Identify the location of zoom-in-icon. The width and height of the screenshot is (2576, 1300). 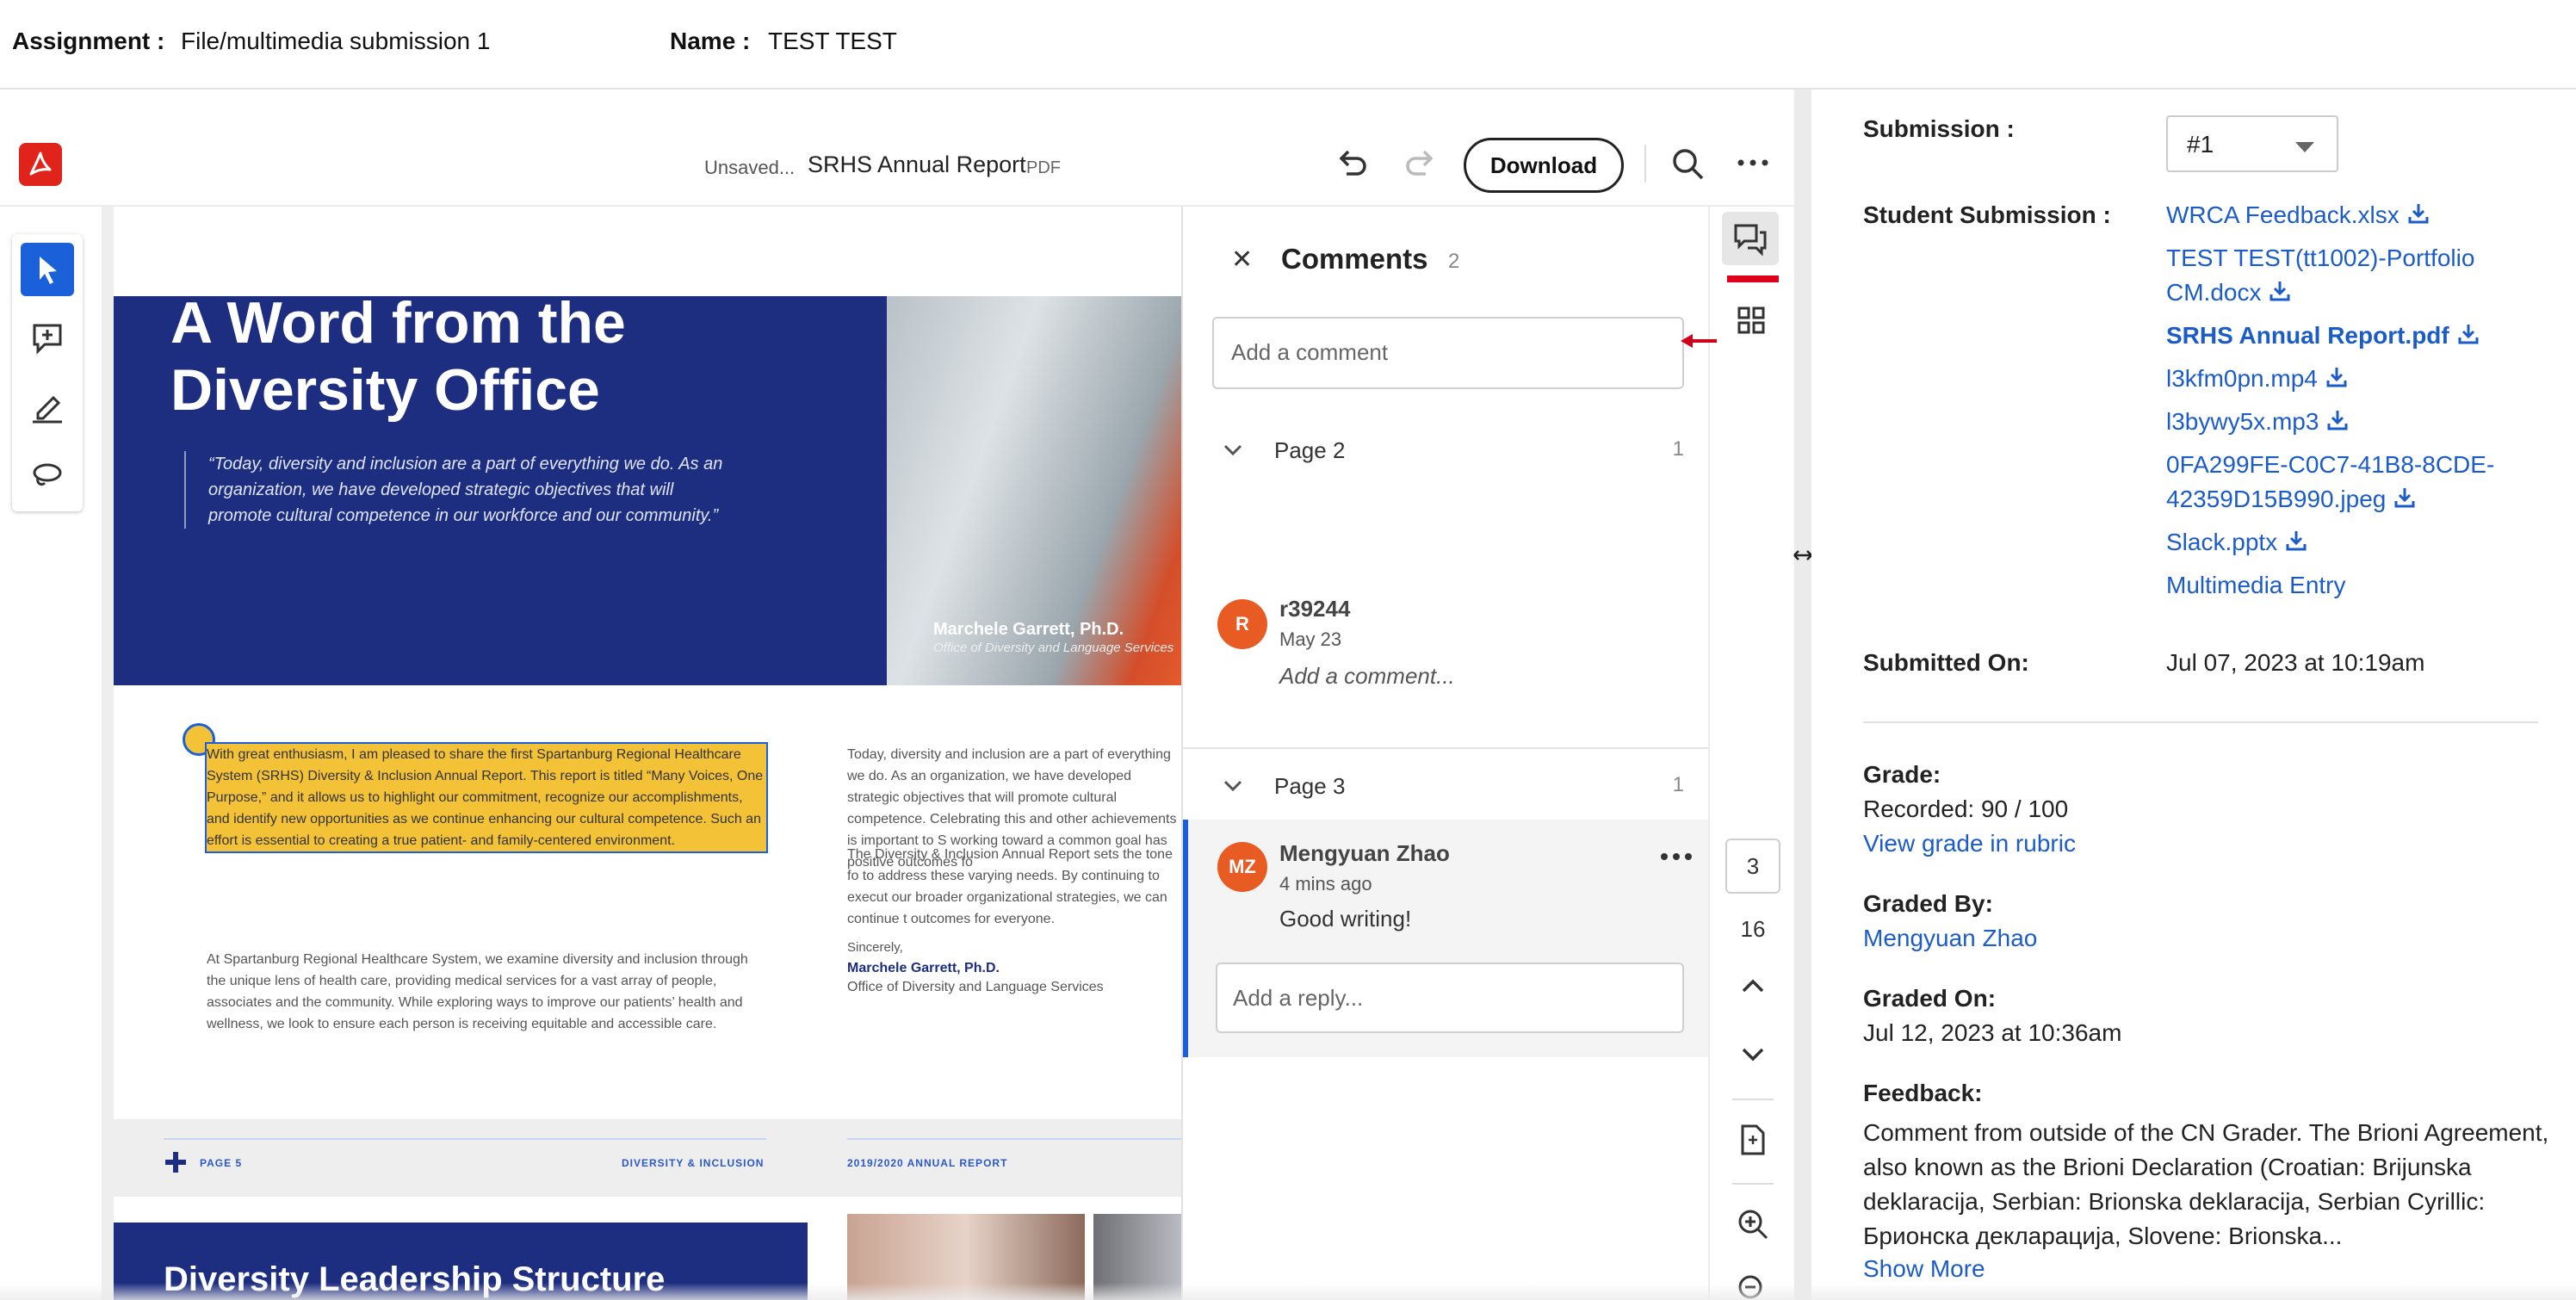
(1753, 1226).